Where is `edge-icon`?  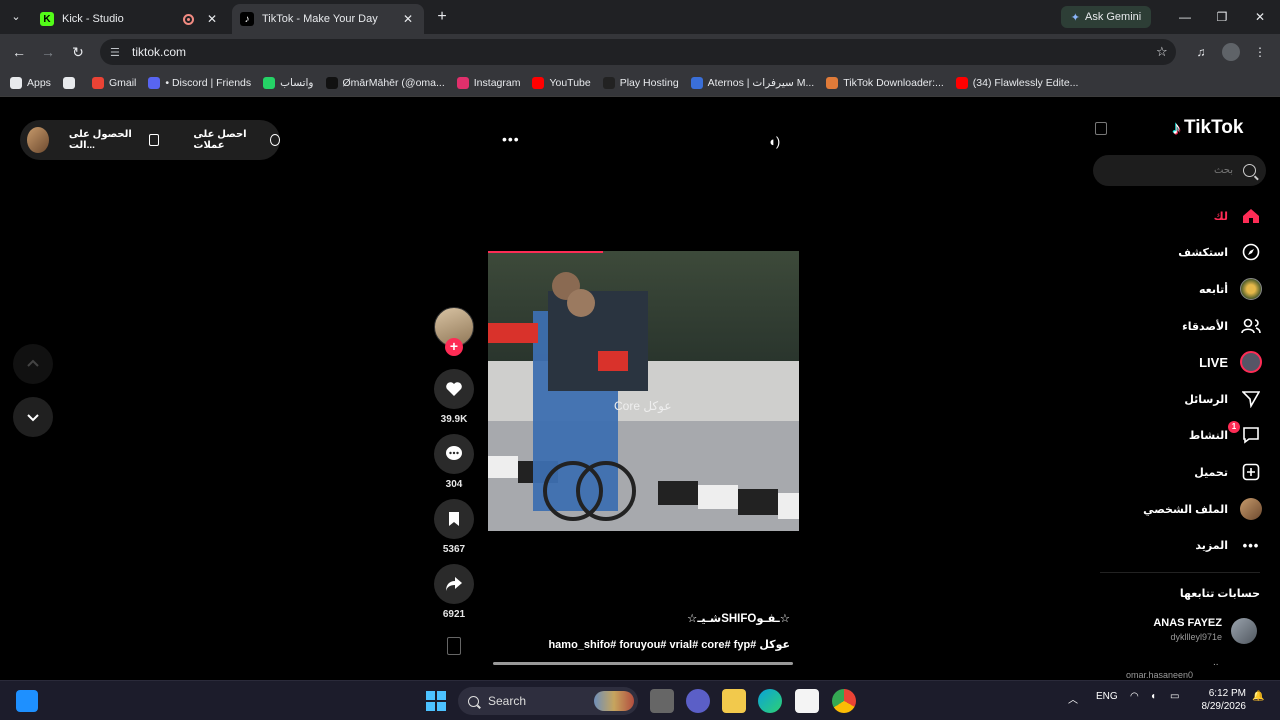 edge-icon is located at coordinates (770, 701).